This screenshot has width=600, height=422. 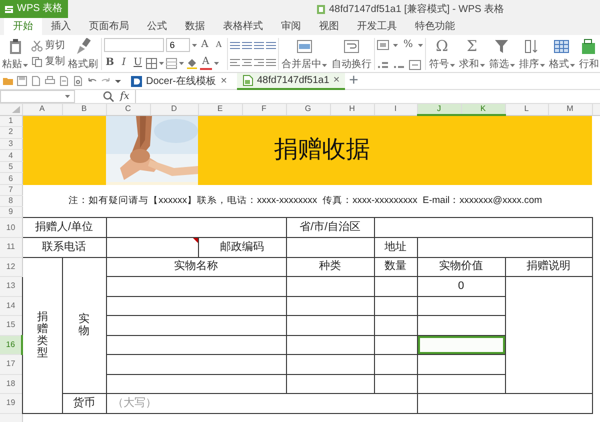 I want to click on column-header: D, so click(x=174, y=109).